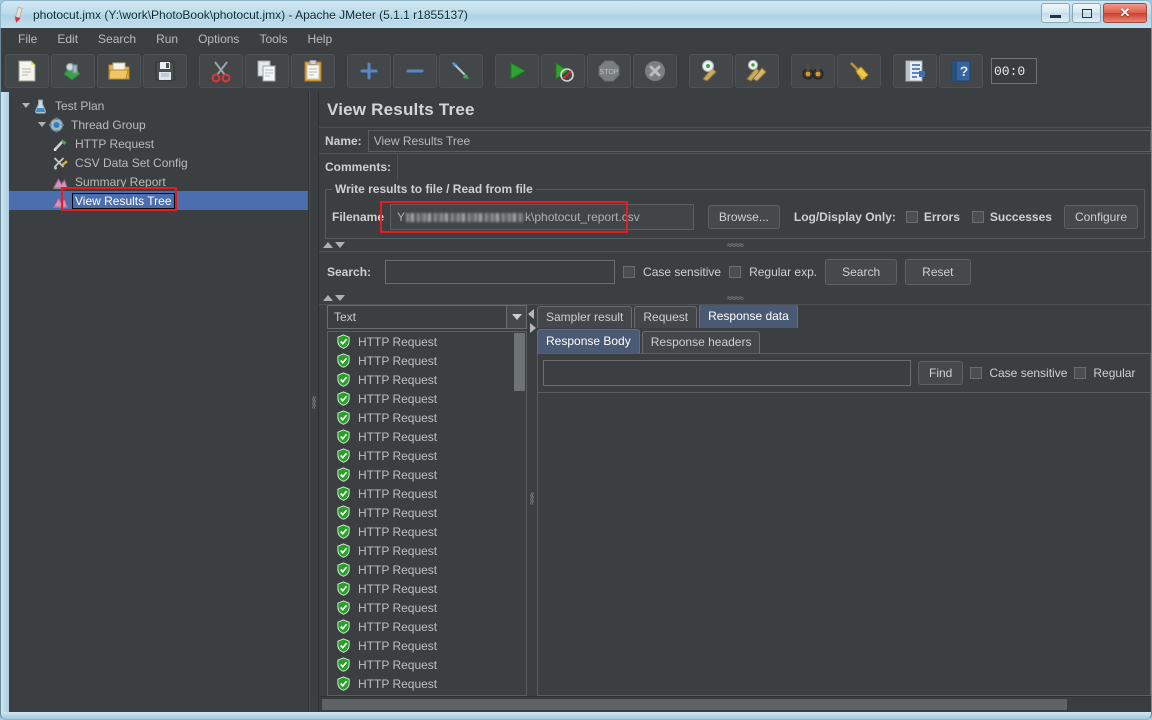 This screenshot has width=1152, height=720. What do you see at coordinates (859, 71) in the screenshot?
I see `reset-broom-icon` at bounding box center [859, 71].